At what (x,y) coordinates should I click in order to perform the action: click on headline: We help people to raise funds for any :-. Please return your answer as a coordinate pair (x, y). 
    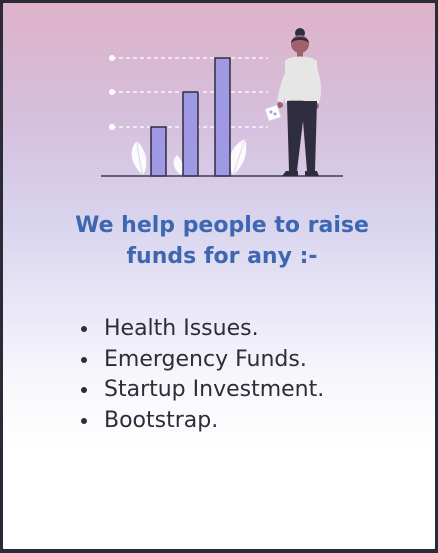
    Looking at the image, I should click on (222, 241).